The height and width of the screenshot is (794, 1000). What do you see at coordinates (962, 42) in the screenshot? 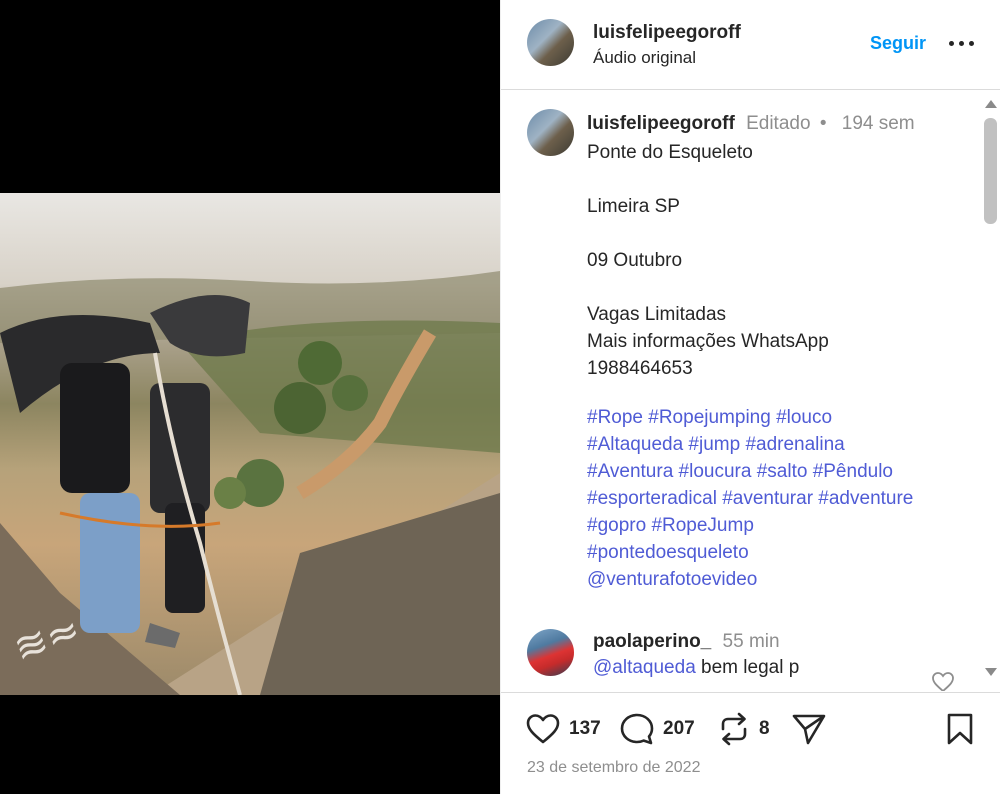
I see `more-horizontal-icon` at bounding box center [962, 42].